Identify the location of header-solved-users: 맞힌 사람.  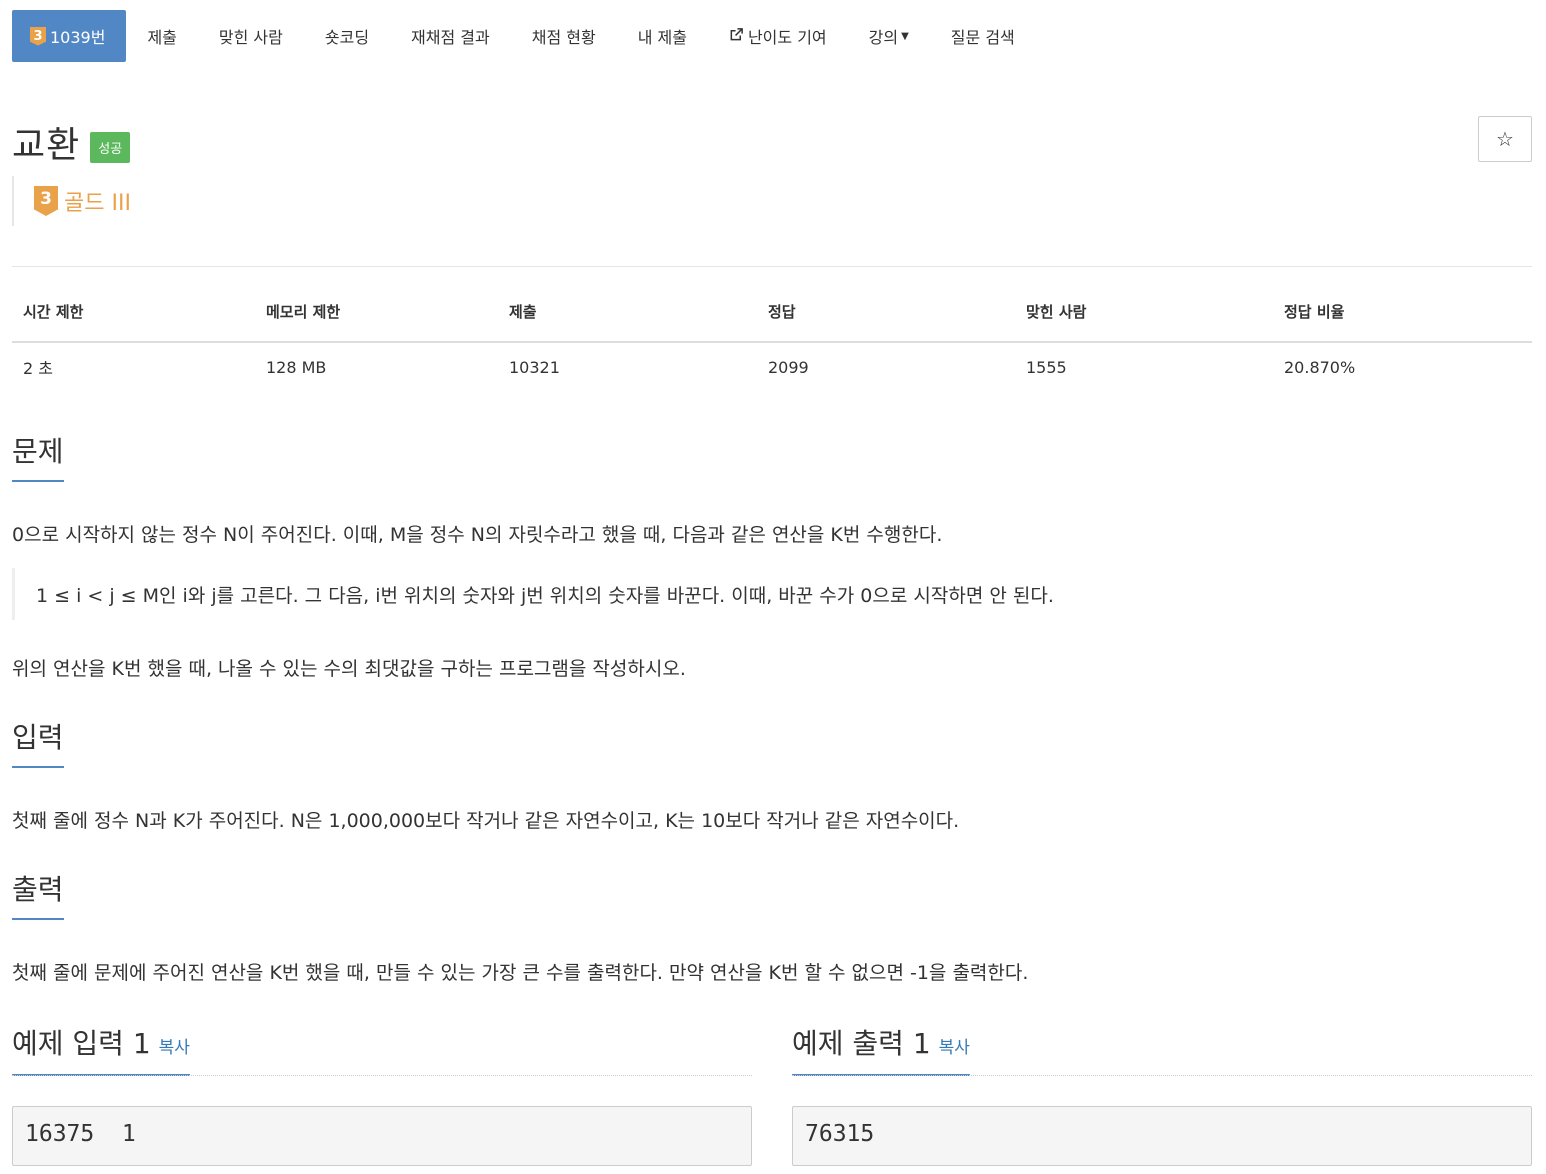
(1144, 319).